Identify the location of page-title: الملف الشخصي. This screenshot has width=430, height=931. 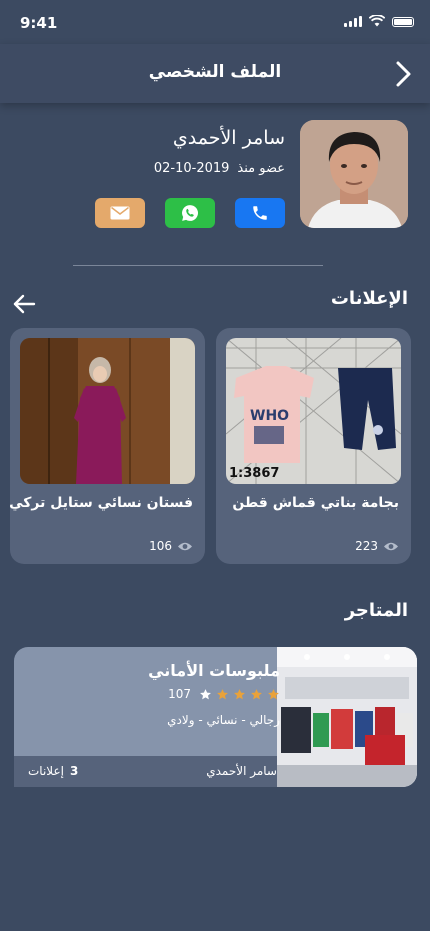
(215, 72).